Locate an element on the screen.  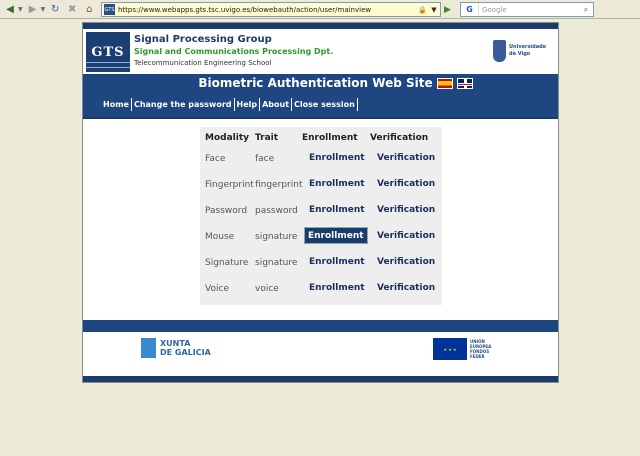
row-fingerprint-modality: Fingerprint is located at coordinates (229, 185).